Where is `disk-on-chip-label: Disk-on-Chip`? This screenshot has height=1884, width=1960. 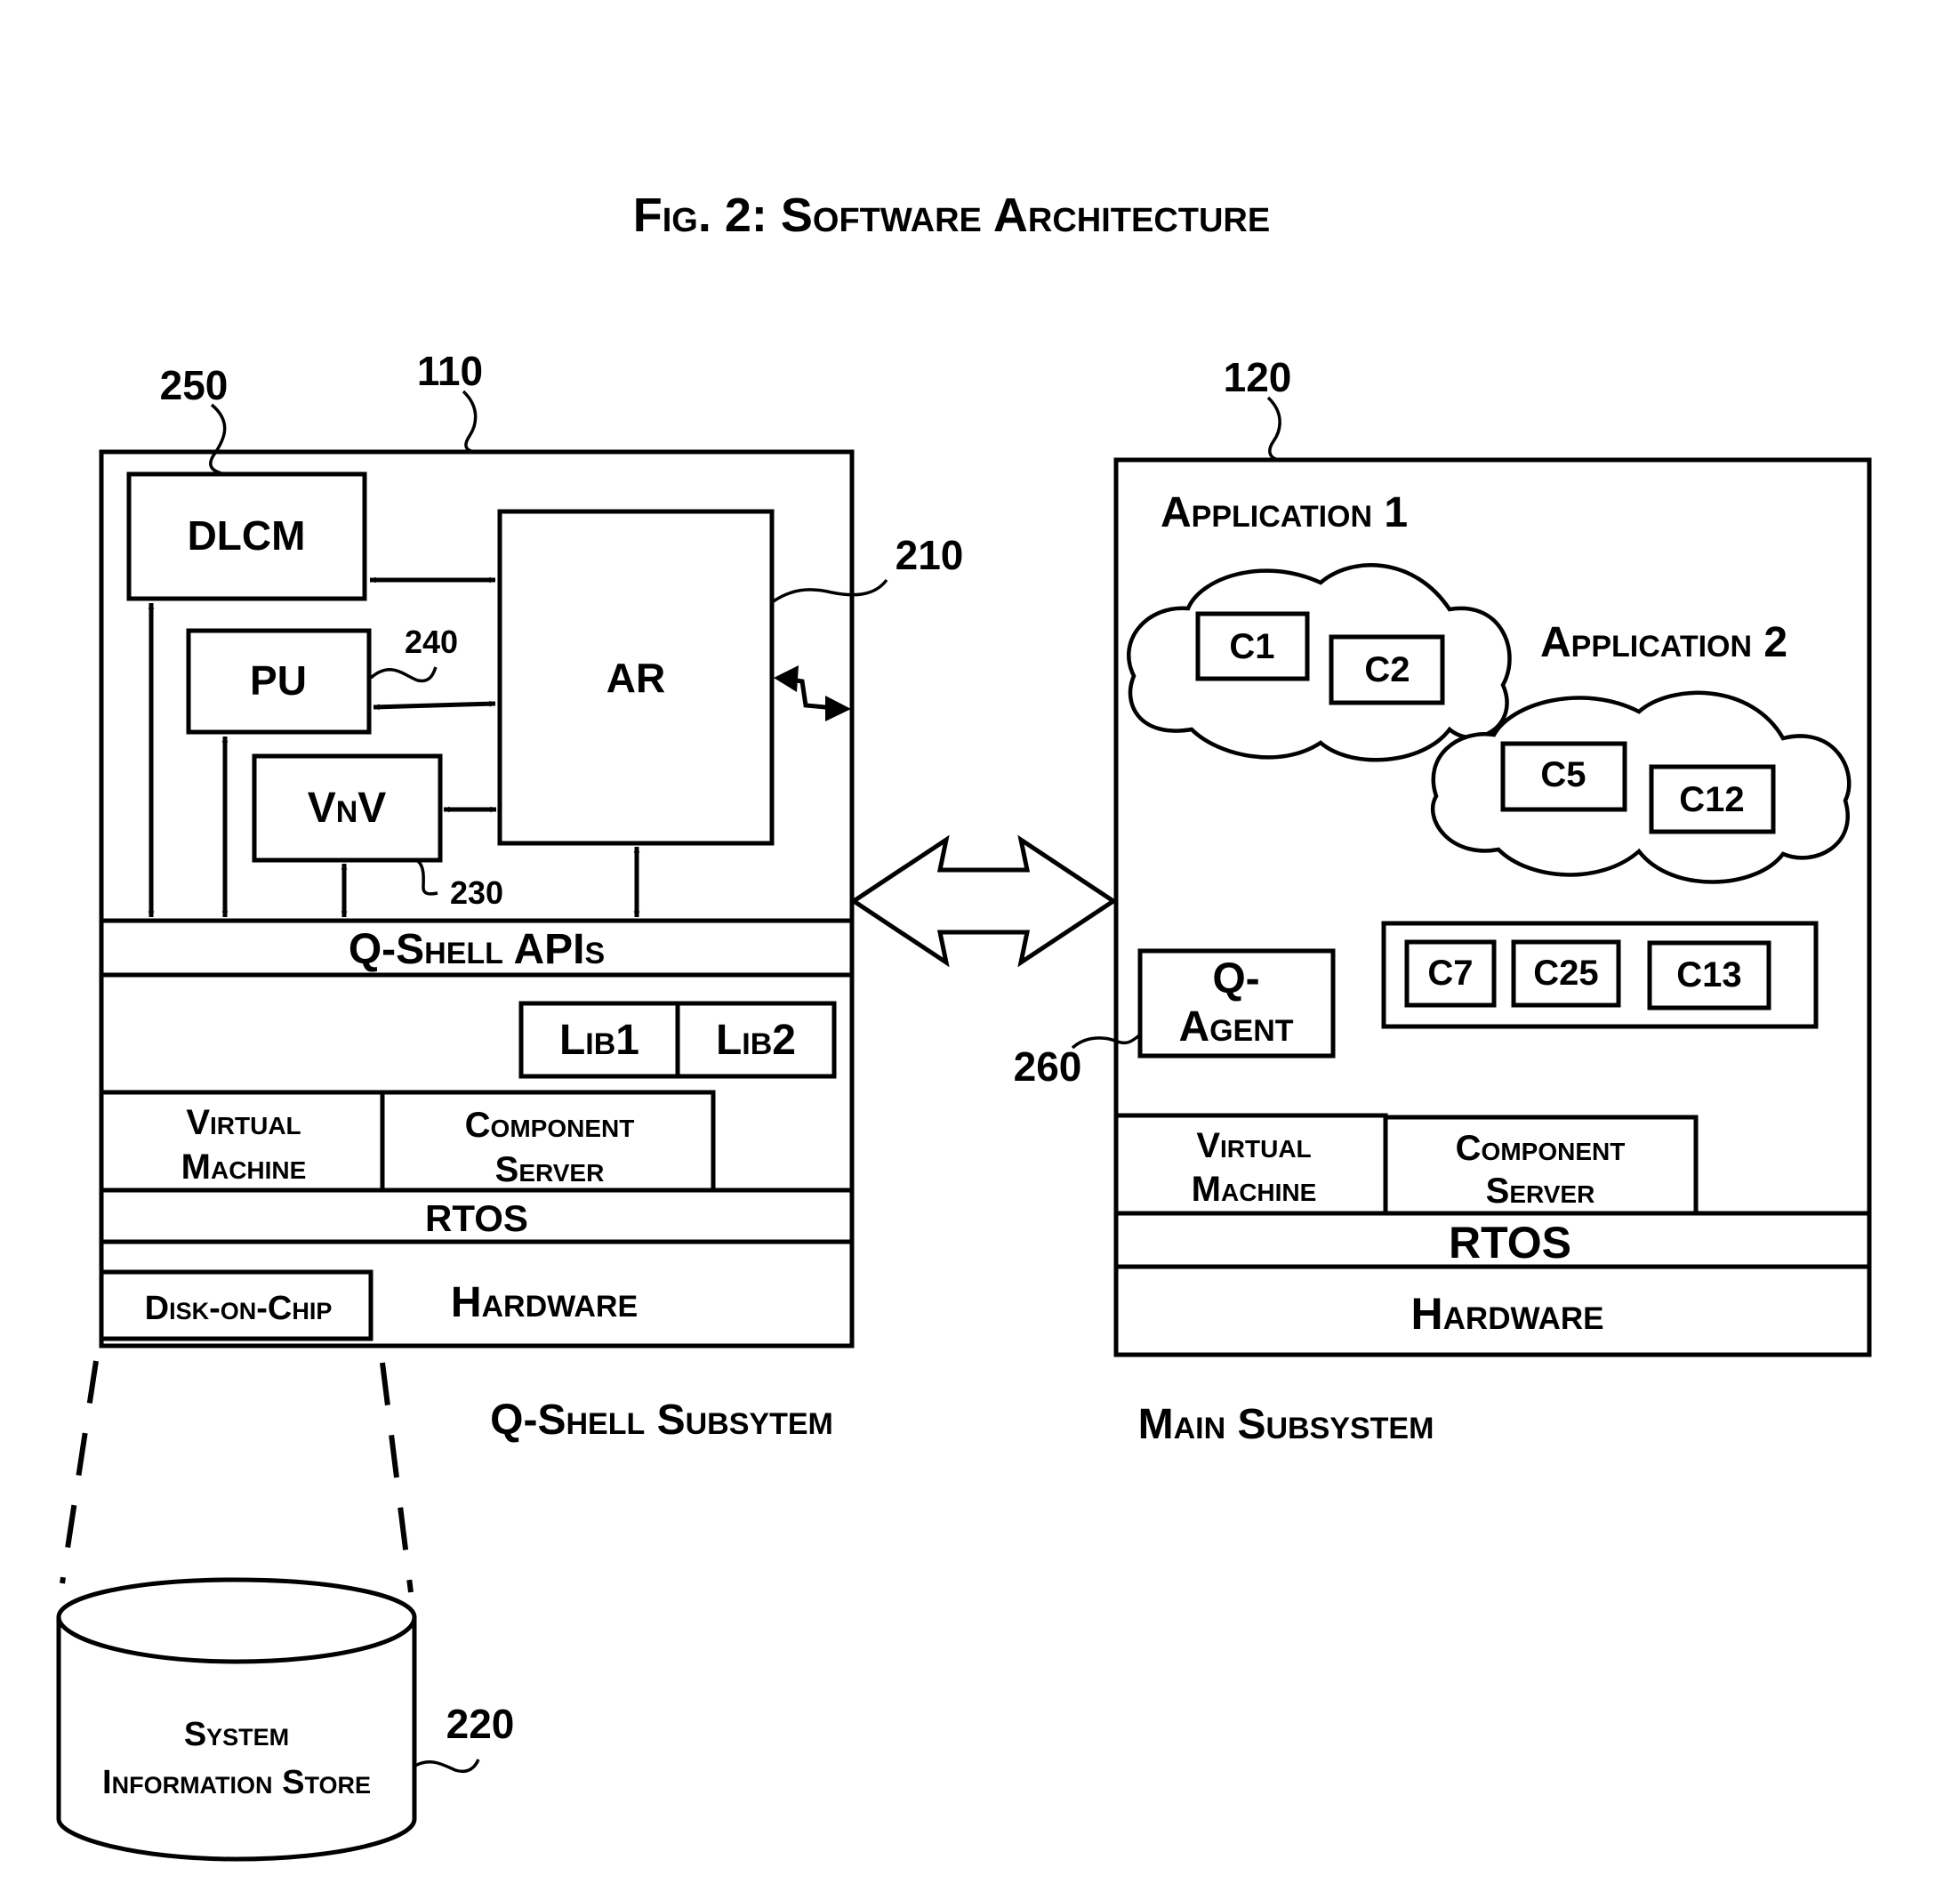 disk-on-chip-label: Disk-on-Chip is located at coordinates (239, 1309).